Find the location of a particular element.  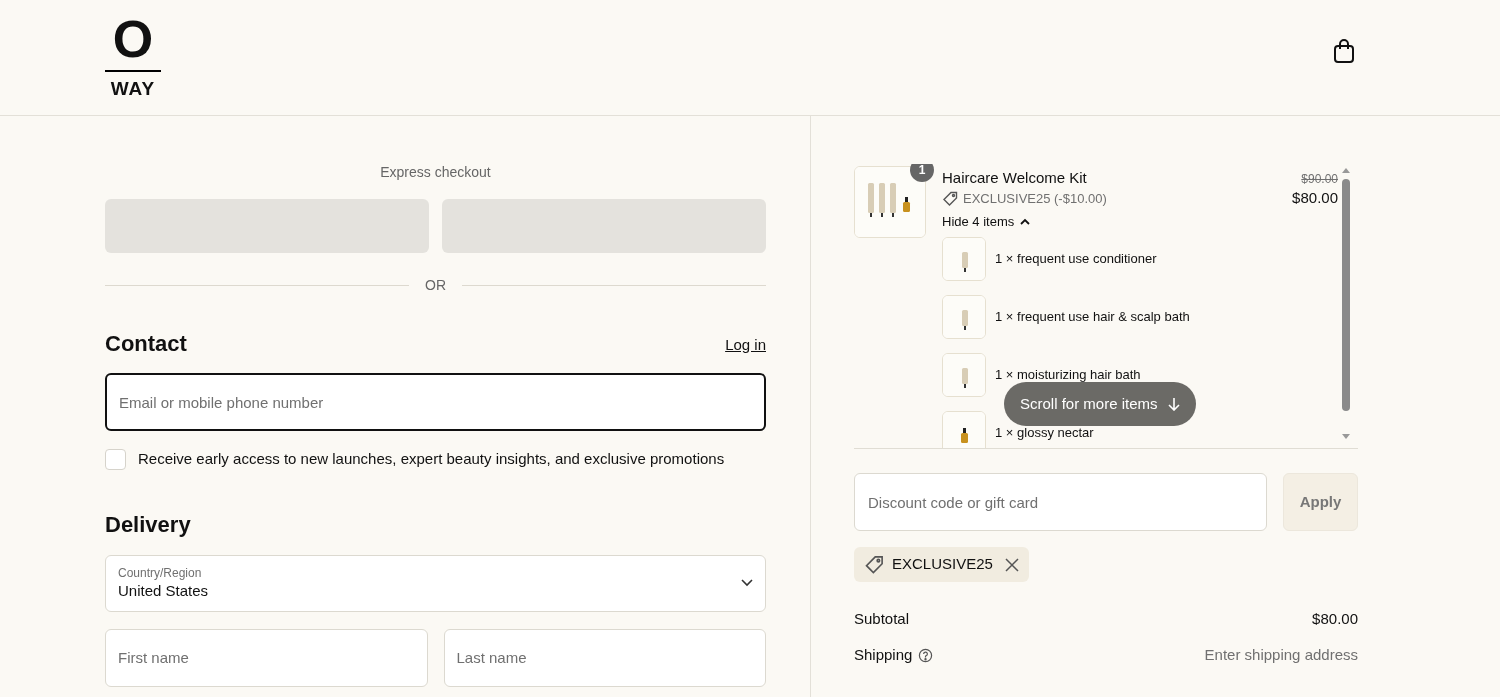

product-name: Haircare Welcome Kit is located at coordinates (1015, 178).